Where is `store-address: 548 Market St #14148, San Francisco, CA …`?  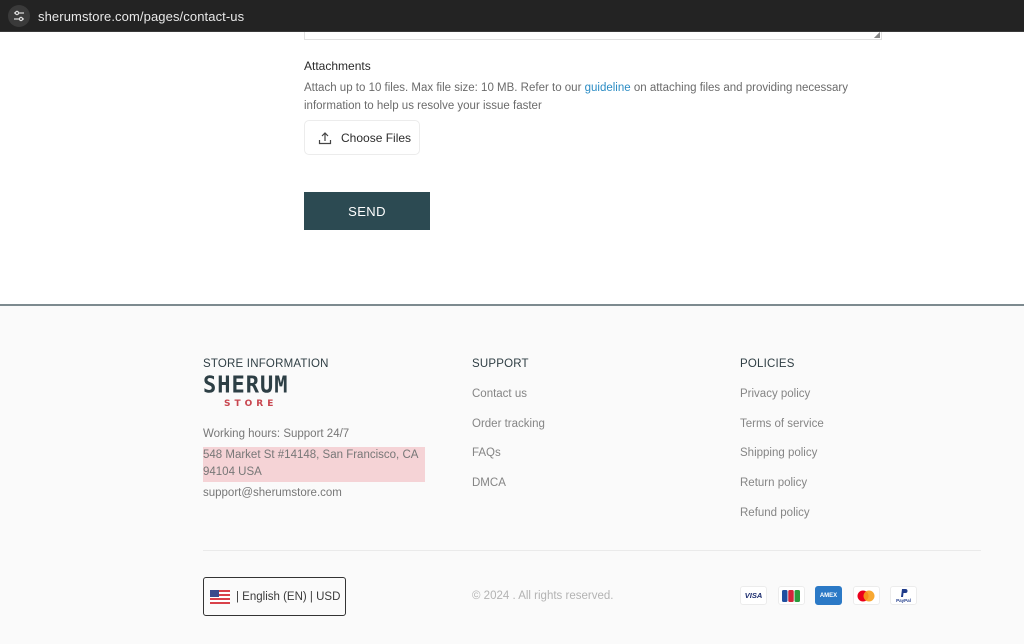
store-address: 548 Market St #14148, San Francisco, CA … is located at coordinates (314, 464).